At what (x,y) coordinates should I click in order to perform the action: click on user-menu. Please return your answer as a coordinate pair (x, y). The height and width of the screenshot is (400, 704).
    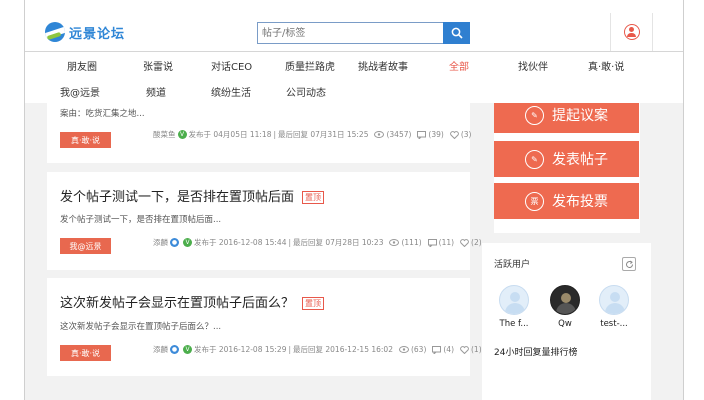
    Looking at the image, I should click on (631, 32).